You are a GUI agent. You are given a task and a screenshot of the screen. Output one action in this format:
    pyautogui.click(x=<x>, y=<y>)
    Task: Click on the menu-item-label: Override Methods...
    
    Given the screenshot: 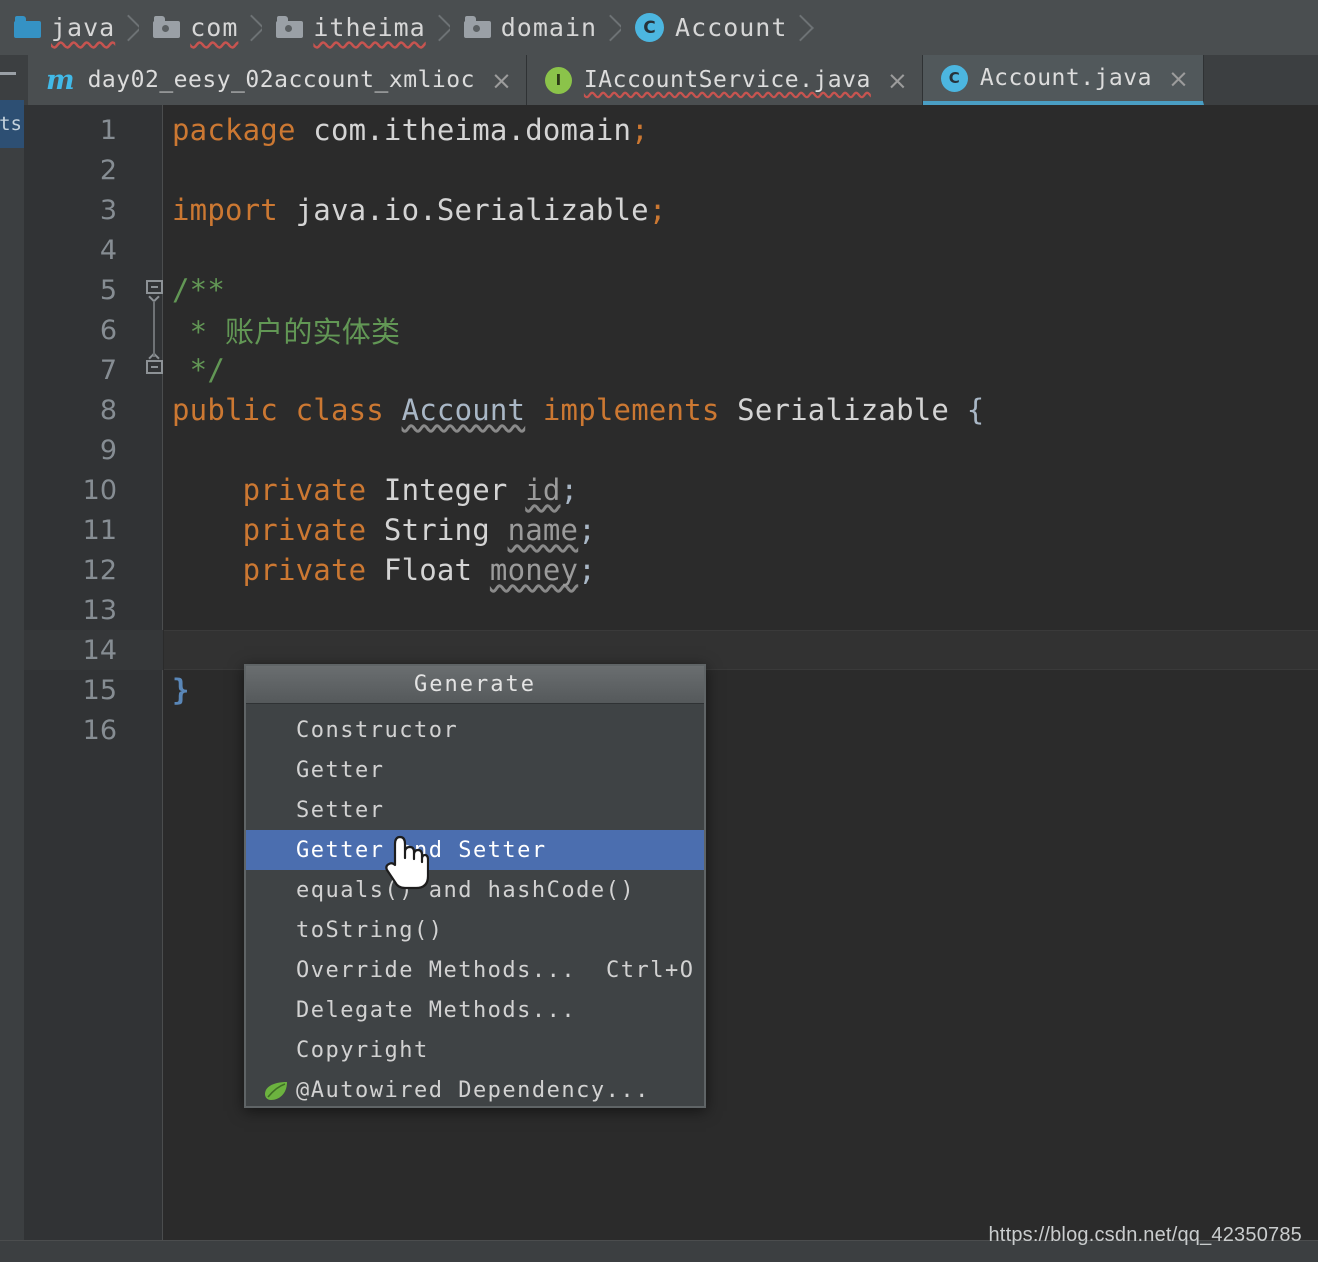 What is the action you would take?
    pyautogui.click(x=436, y=970)
    